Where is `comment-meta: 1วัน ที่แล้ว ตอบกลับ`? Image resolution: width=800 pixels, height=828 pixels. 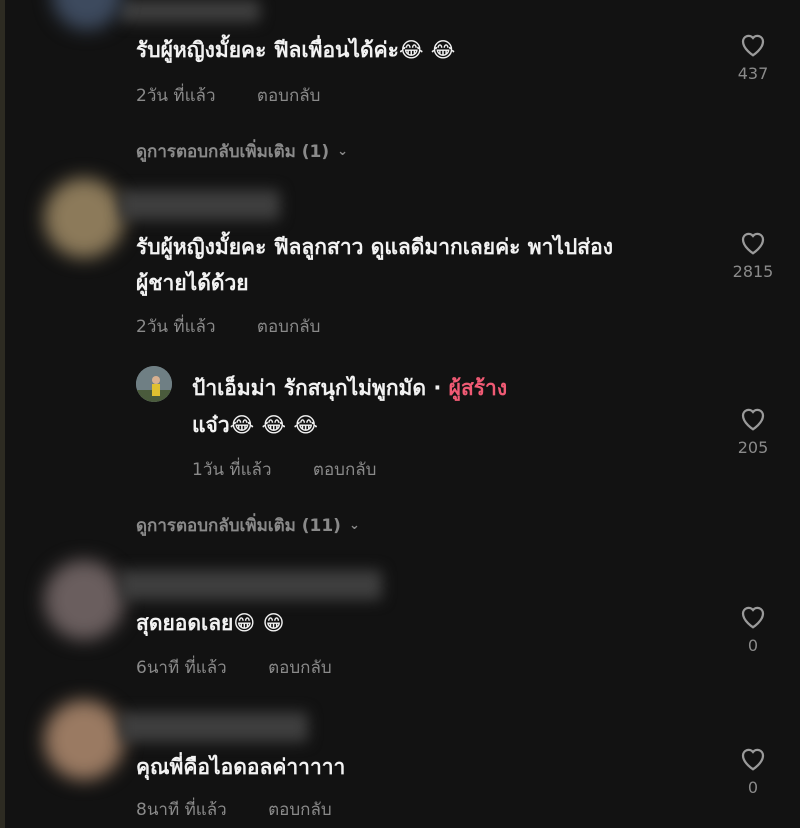 comment-meta: 1วัน ที่แล้ว ตอบกลับ is located at coordinates (302, 469).